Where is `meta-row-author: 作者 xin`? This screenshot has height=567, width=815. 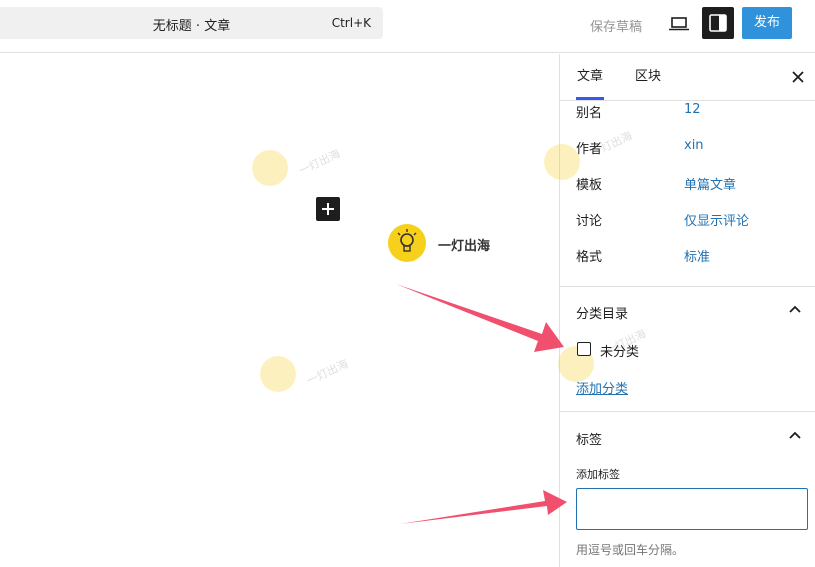 meta-row-author: 作者 xin is located at coordinates (691, 148).